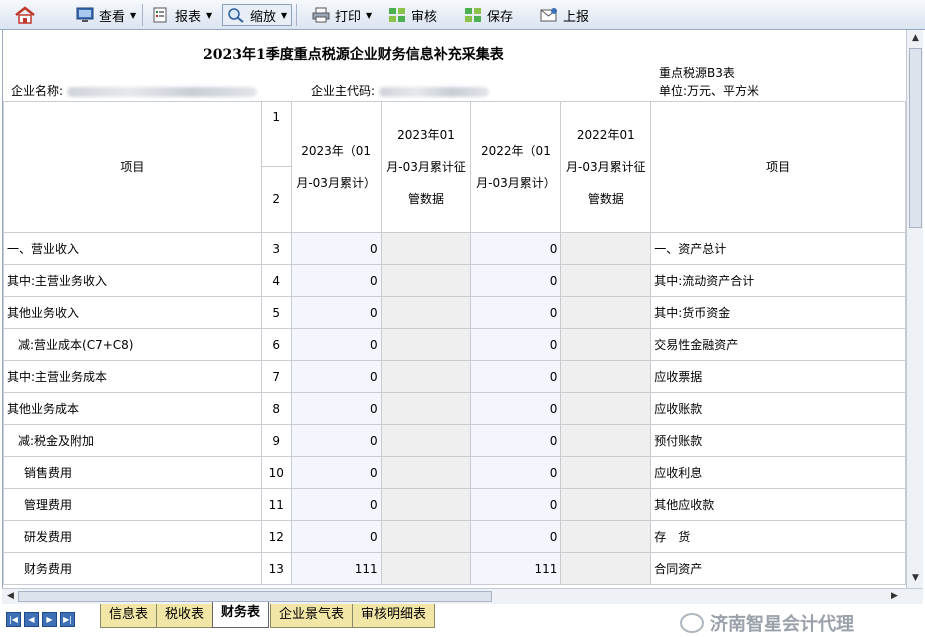 Image resolution: width=925 pixels, height=637 pixels. What do you see at coordinates (132, 440) in the screenshot?
I see `row-item: 减:税金及附加` at bounding box center [132, 440].